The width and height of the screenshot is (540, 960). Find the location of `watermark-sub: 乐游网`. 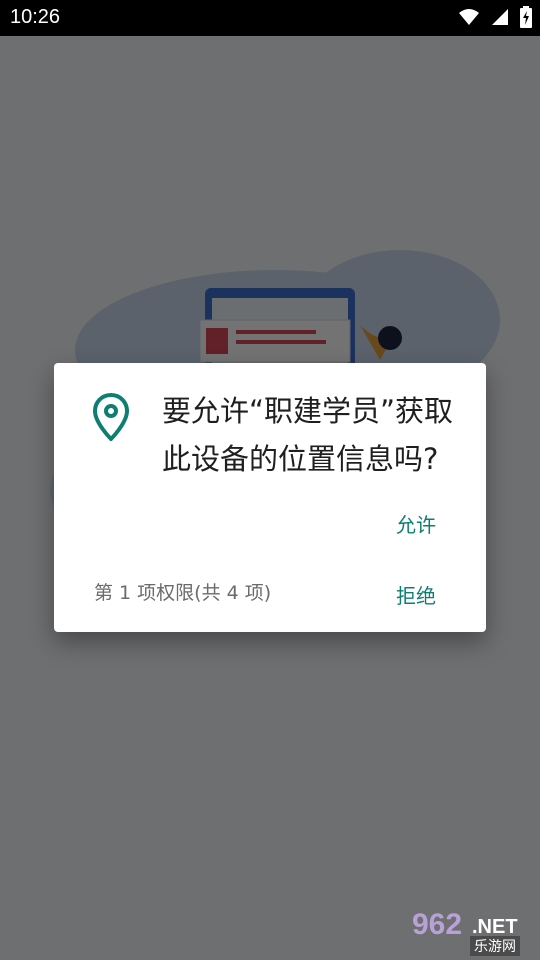

watermark-sub: 乐游网 is located at coordinates (495, 946).